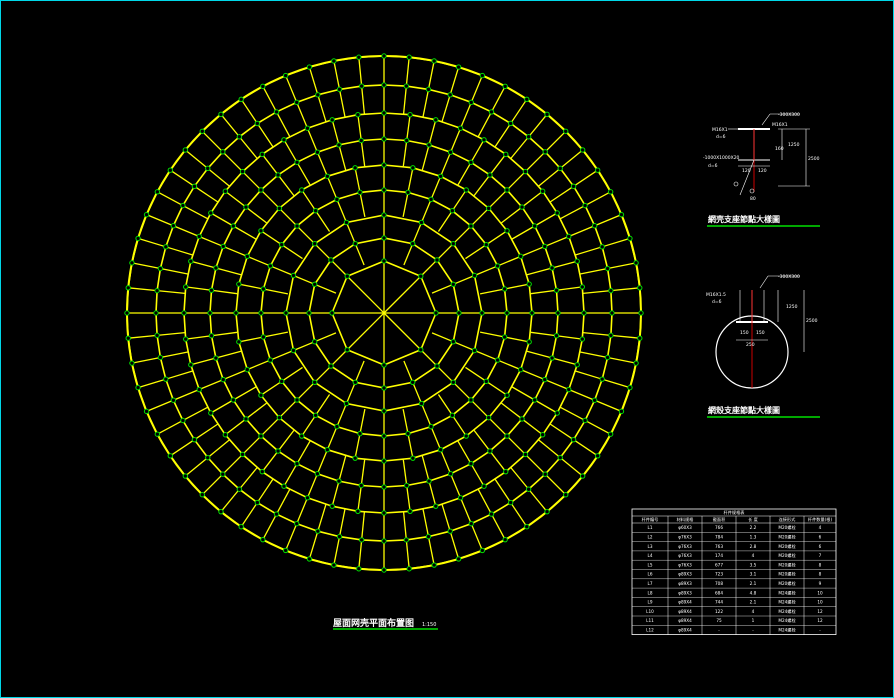 This screenshot has height=698, width=894. Describe the element at coordinates (650, 537) in the screenshot. I see `table-cell: L2` at that location.